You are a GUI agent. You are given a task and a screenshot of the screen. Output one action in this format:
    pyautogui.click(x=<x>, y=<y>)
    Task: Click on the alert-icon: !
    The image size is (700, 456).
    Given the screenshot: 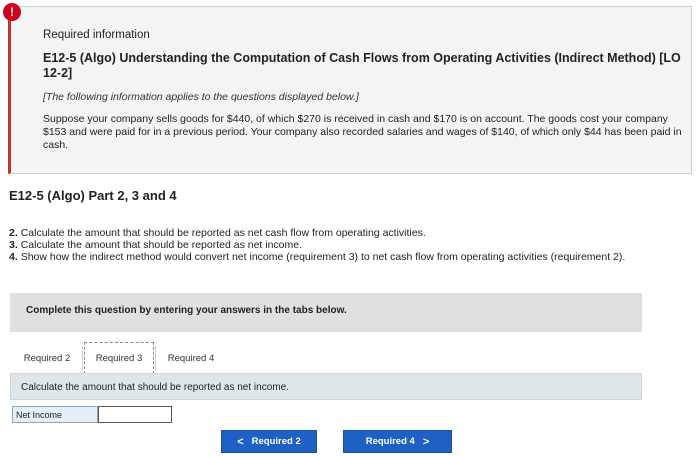 What is the action you would take?
    pyautogui.click(x=12, y=12)
    